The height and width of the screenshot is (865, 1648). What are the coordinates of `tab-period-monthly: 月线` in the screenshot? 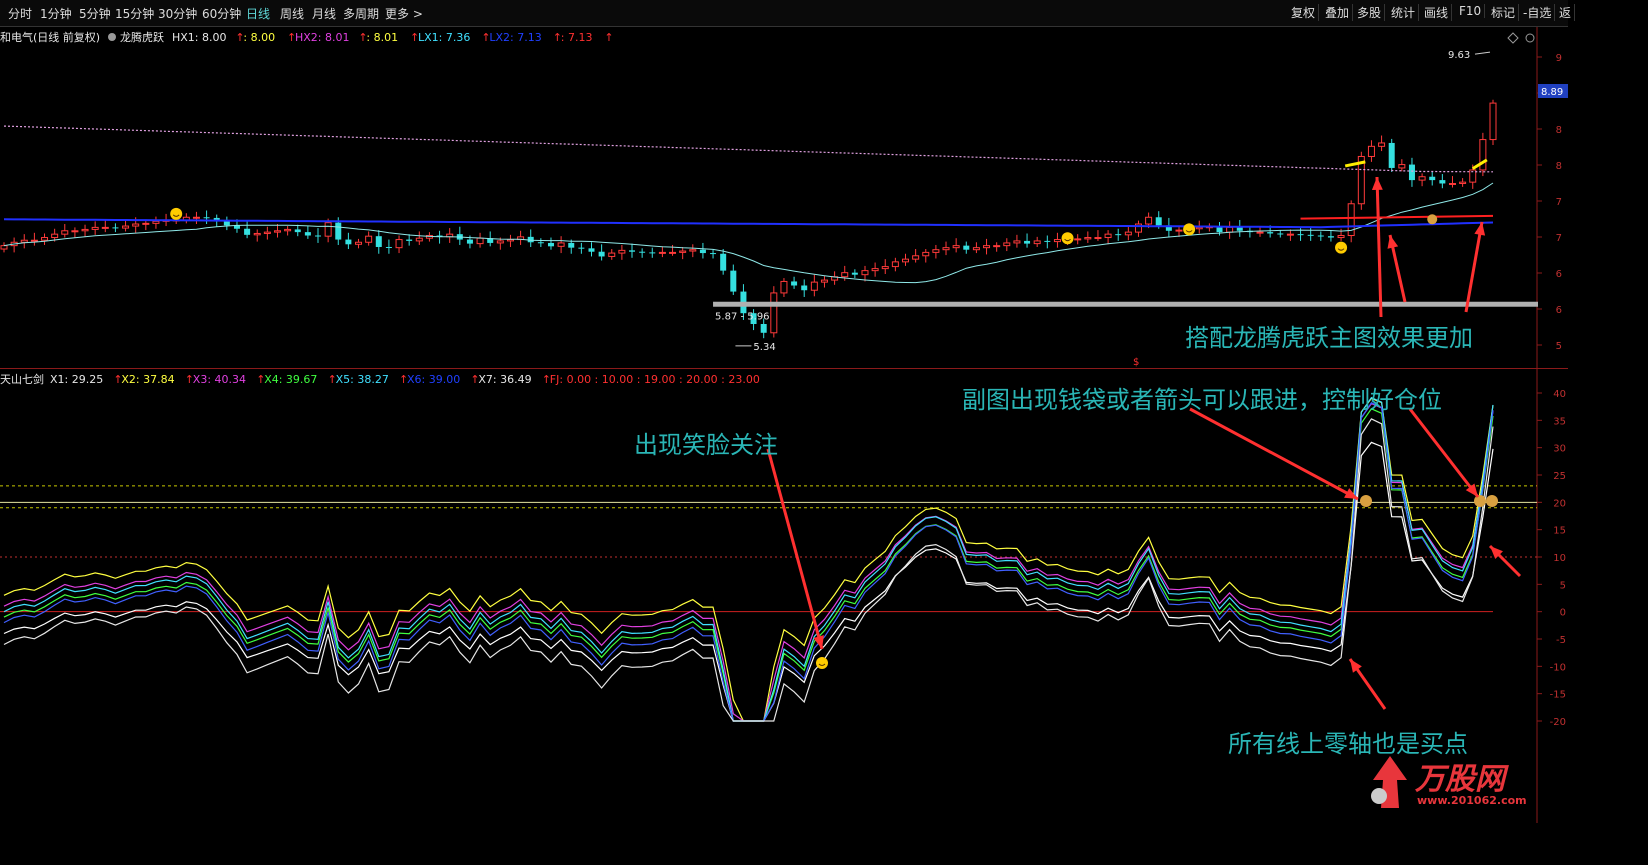 It's located at (324, 13).